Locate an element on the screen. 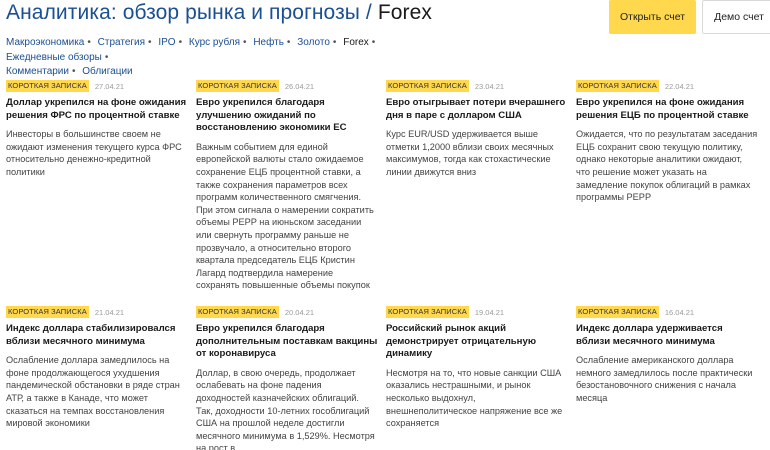  open-account-button: Открыть счет is located at coordinates (652, 17).